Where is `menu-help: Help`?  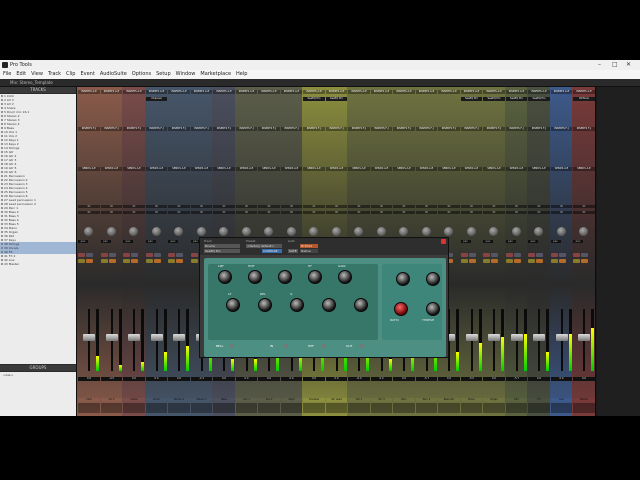 menu-help: Help is located at coordinates (241, 74).